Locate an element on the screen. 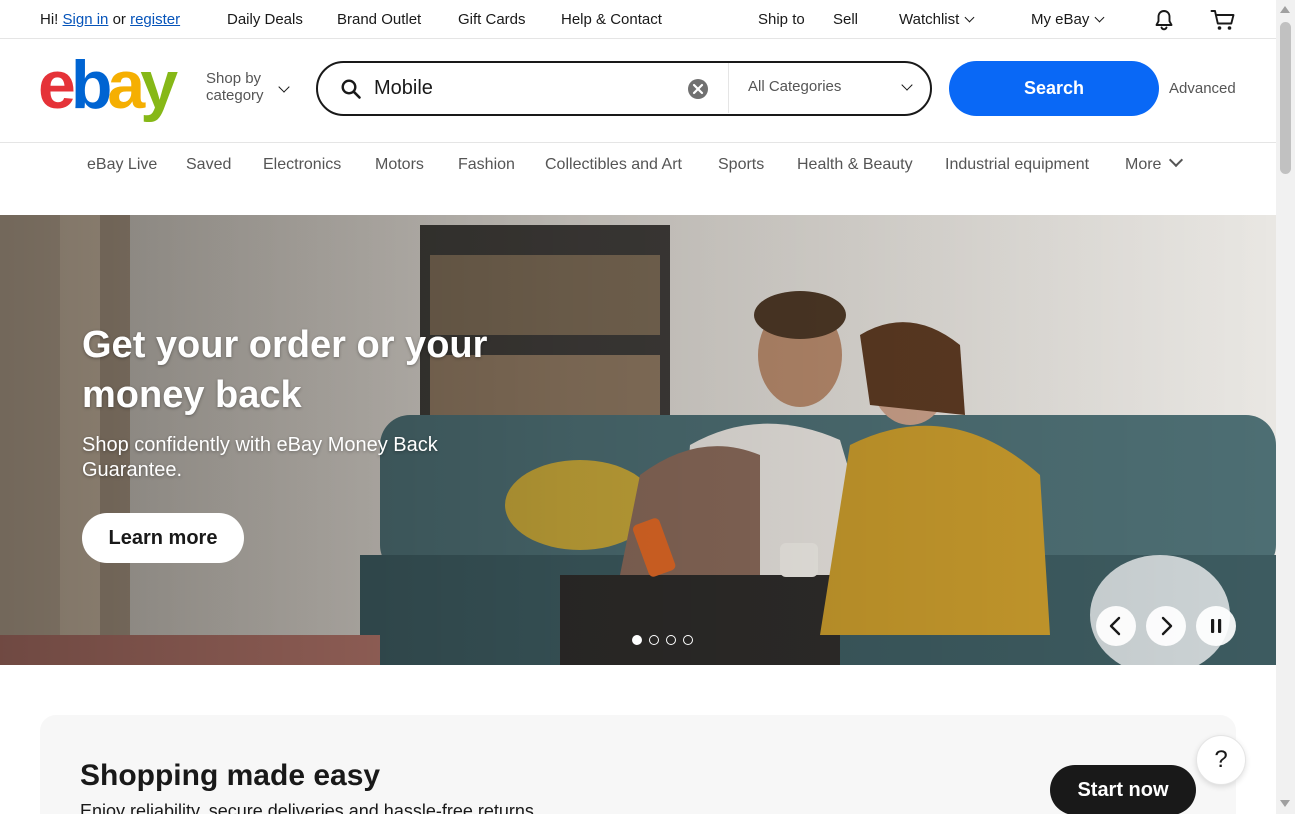 This screenshot has height=814, width=1295. nav-item-motors: Motors is located at coordinates (399, 165).